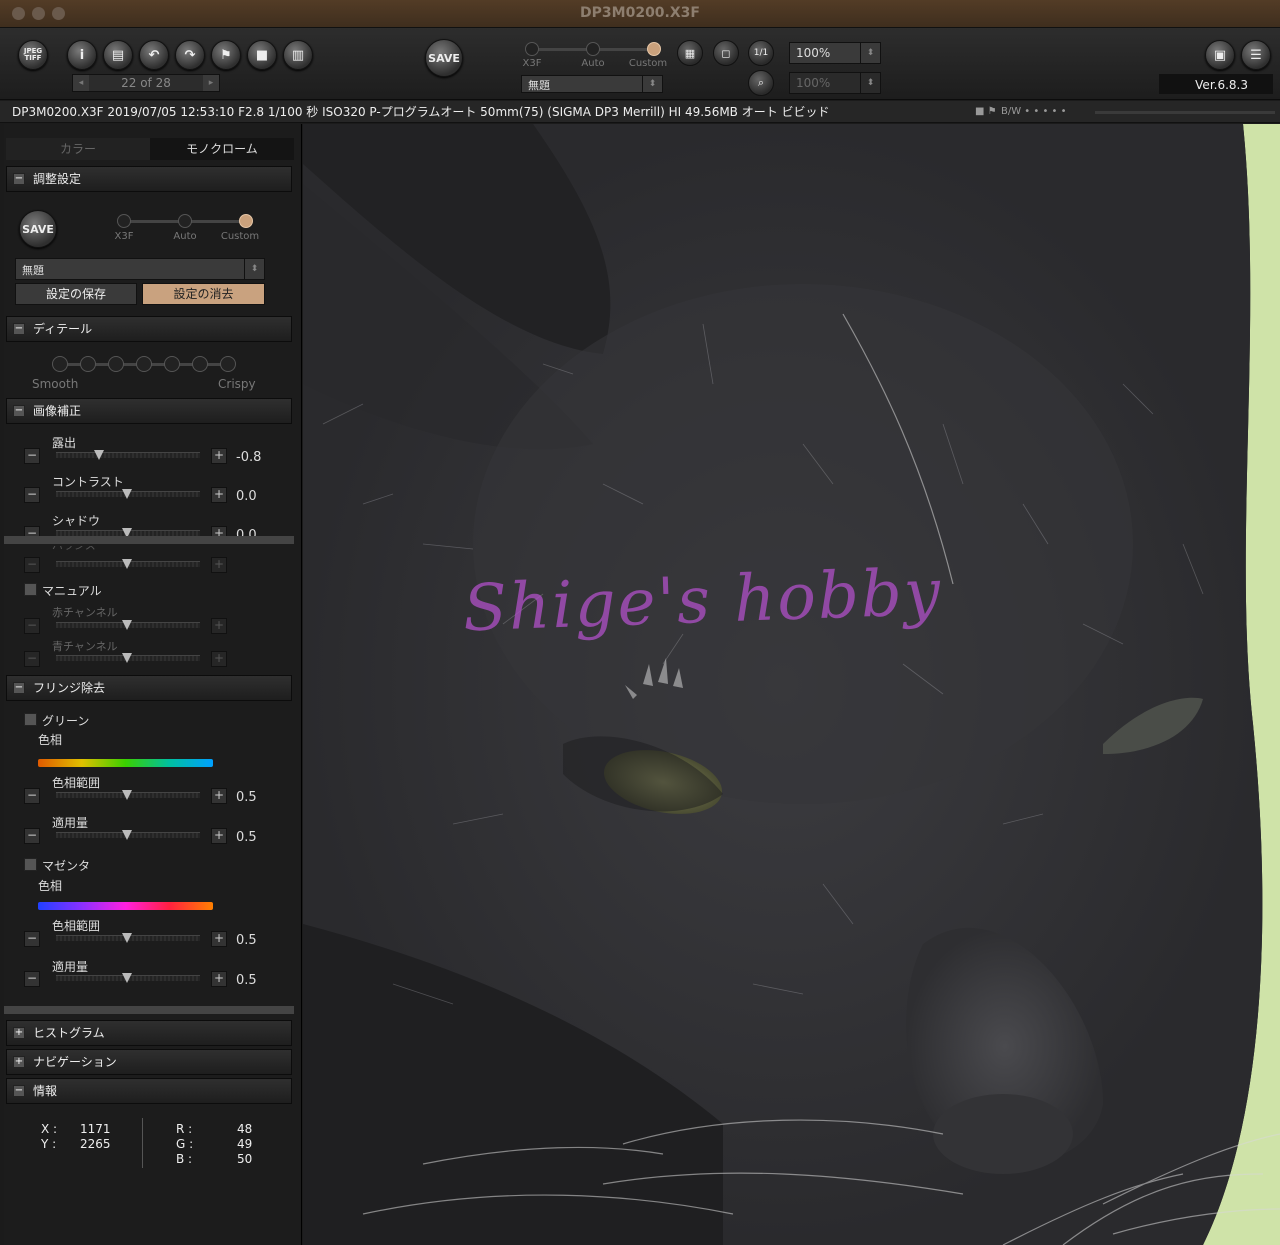  I want to click on lock-button: ■, so click(262, 55).